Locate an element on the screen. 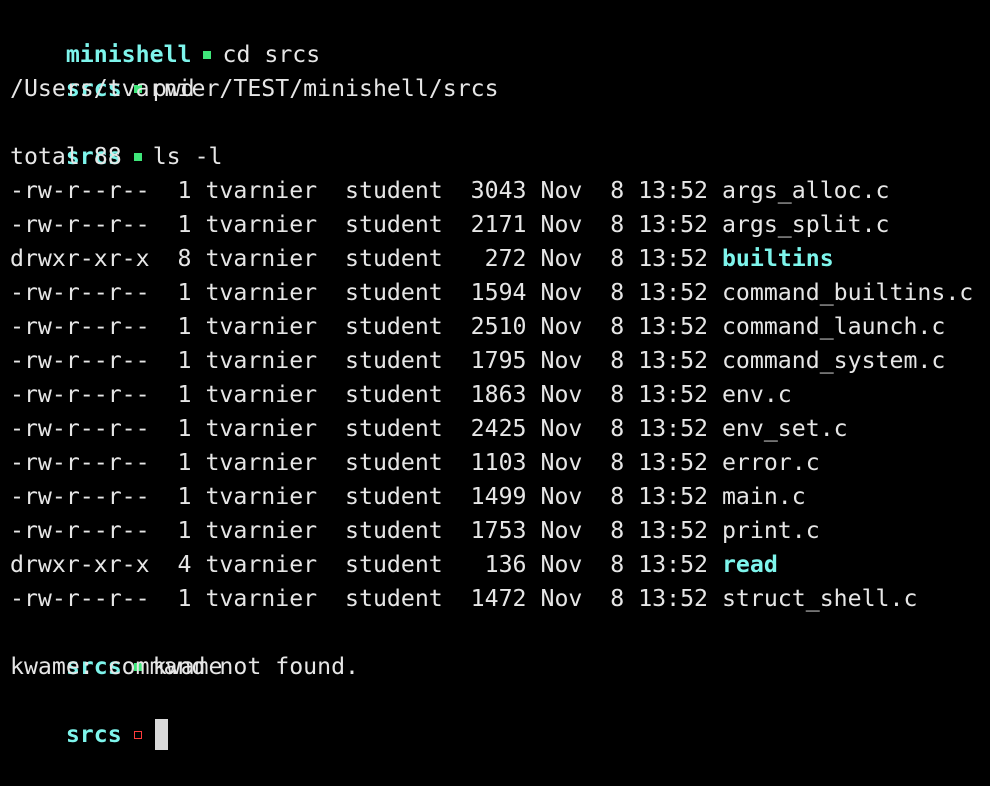 The image size is (990, 786). prompt-directory: minishell is located at coordinates (128, 54).